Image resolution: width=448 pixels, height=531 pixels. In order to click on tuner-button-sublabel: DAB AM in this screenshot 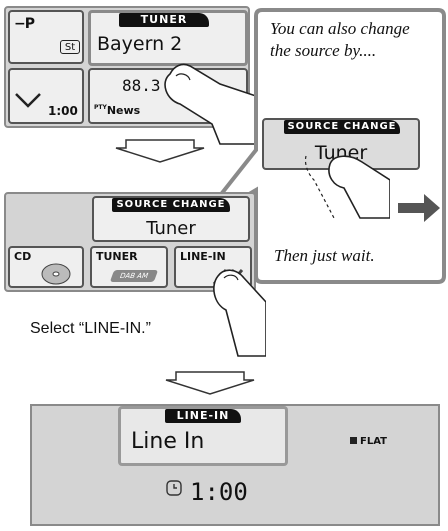, I will do `click(134, 276)`.